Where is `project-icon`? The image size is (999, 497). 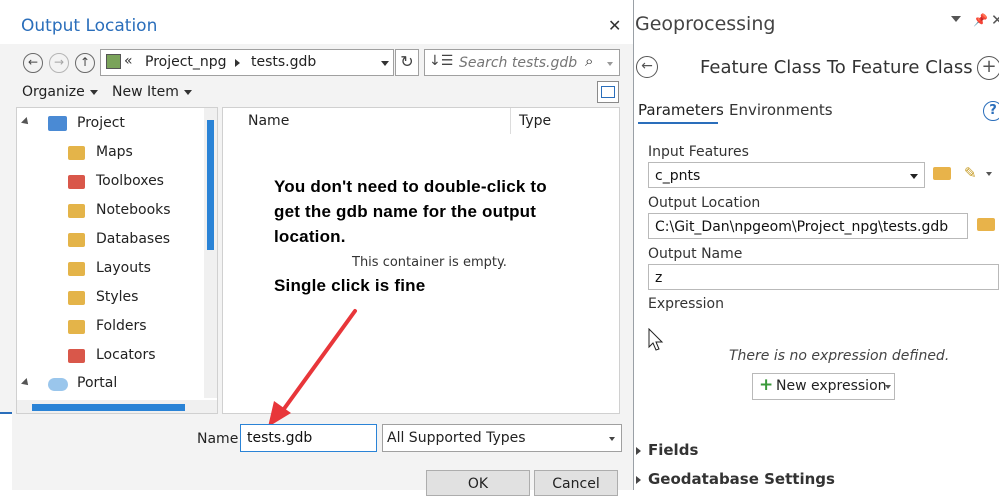
project-icon is located at coordinates (57, 123).